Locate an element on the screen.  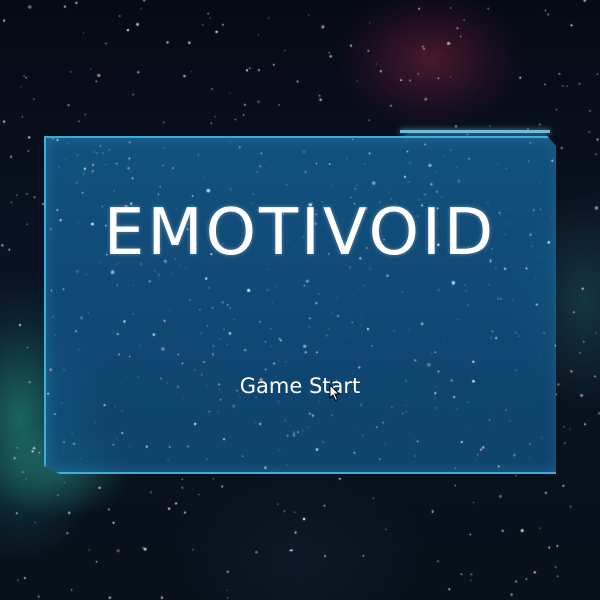
panel-top-accent is located at coordinates (475, 131).